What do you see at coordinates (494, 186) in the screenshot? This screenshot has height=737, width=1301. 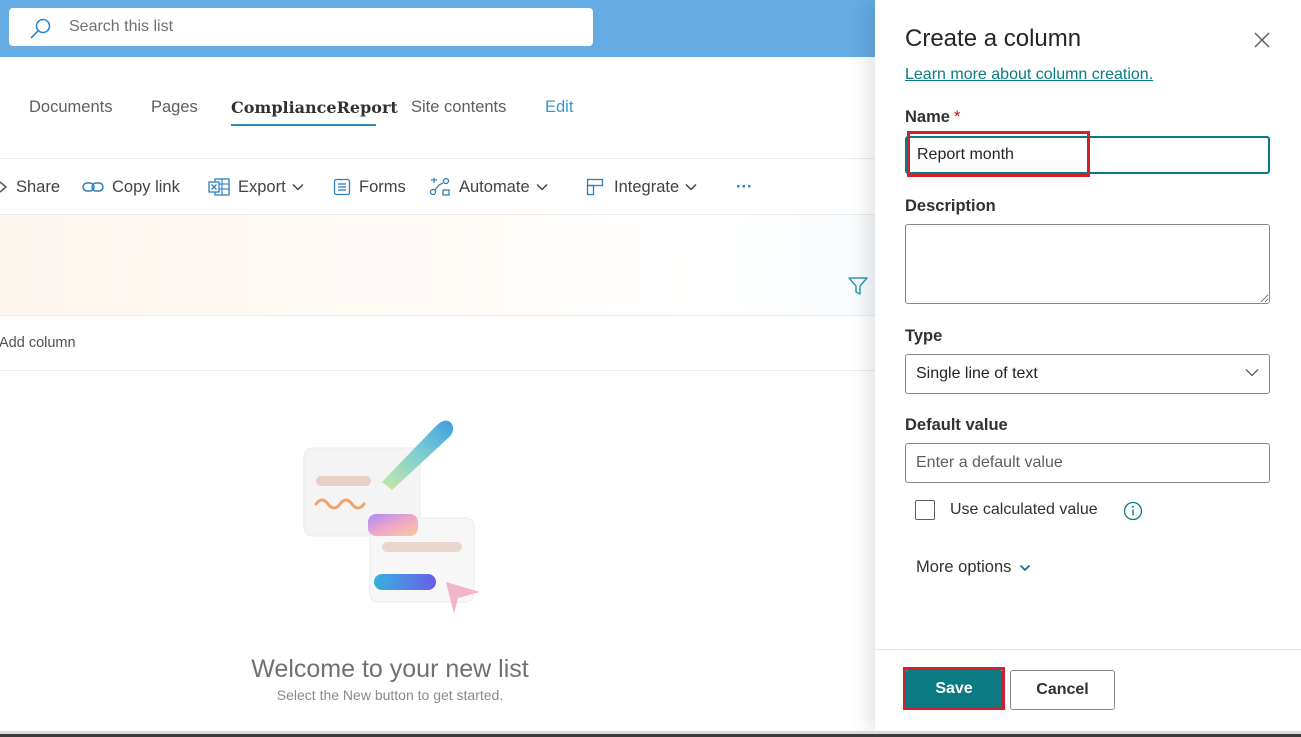 I see `automate-label: Automate` at bounding box center [494, 186].